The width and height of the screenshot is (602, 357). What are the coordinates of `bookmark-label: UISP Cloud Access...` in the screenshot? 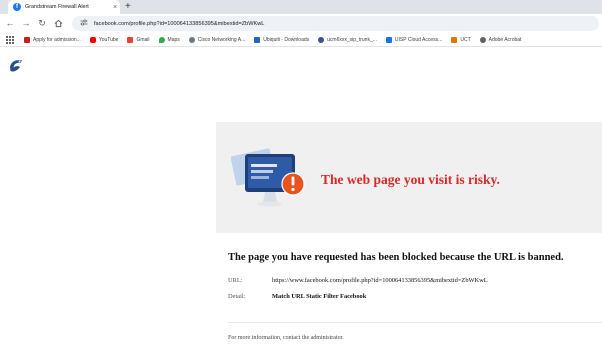 It's located at (418, 39).